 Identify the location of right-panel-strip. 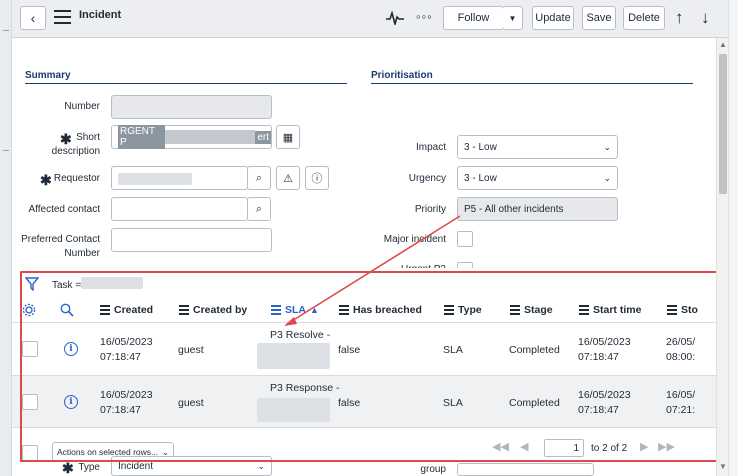
(733, 238).